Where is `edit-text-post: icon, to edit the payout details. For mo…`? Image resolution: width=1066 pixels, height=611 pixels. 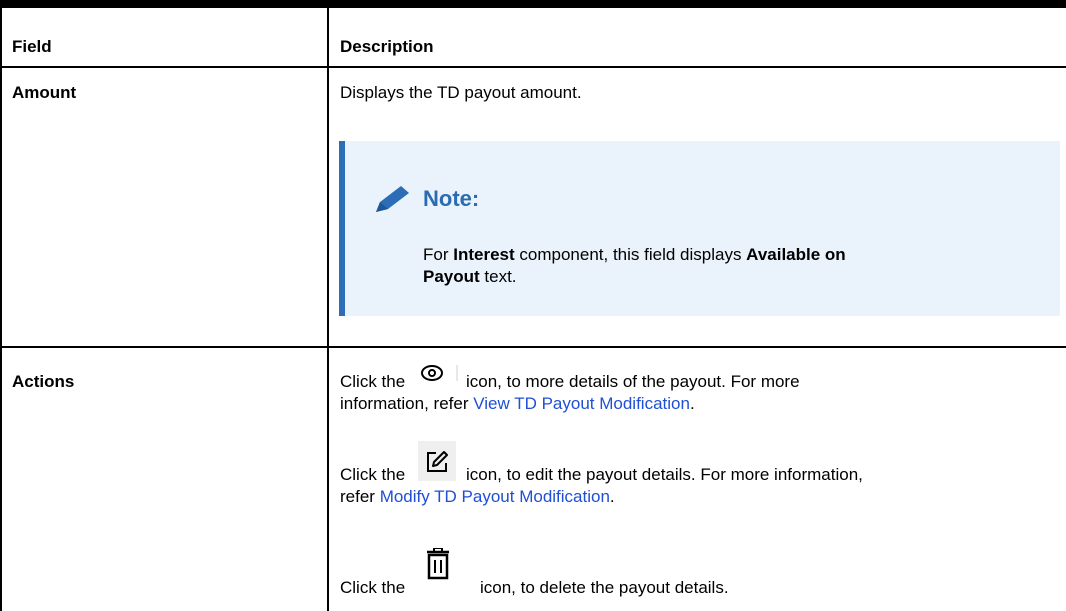 edit-text-post: icon, to edit the payout details. For mo… is located at coordinates (664, 474).